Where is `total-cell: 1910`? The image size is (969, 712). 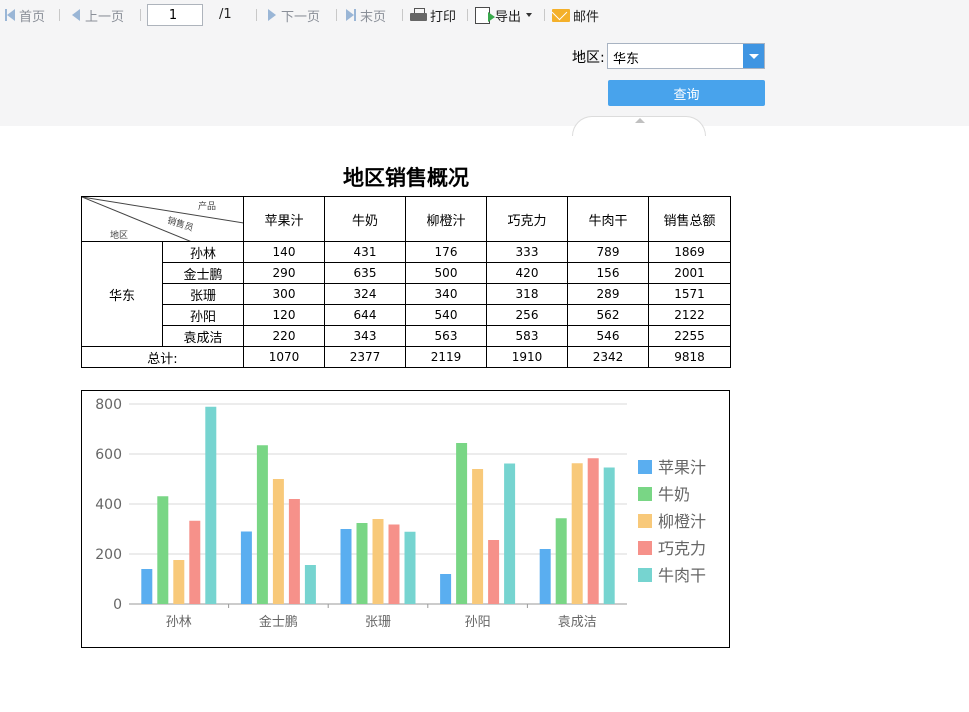 total-cell: 1910 is located at coordinates (527, 357).